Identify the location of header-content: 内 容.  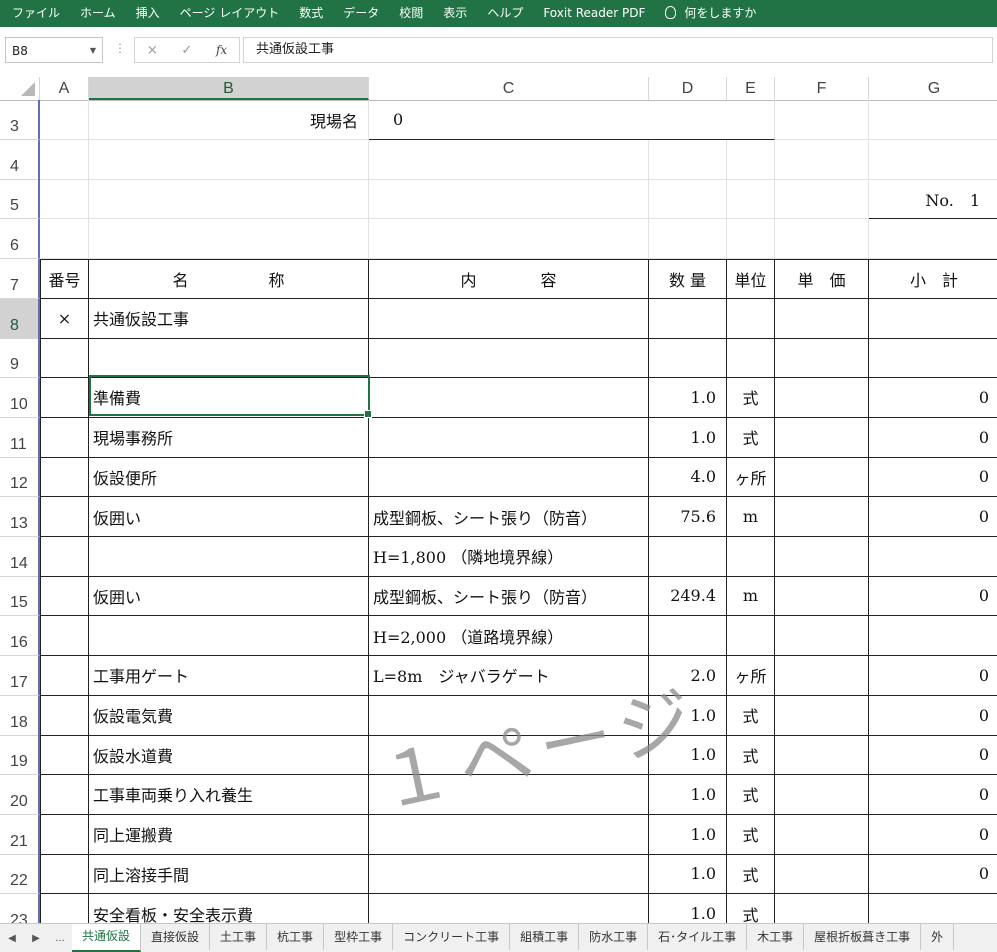
(509, 278).